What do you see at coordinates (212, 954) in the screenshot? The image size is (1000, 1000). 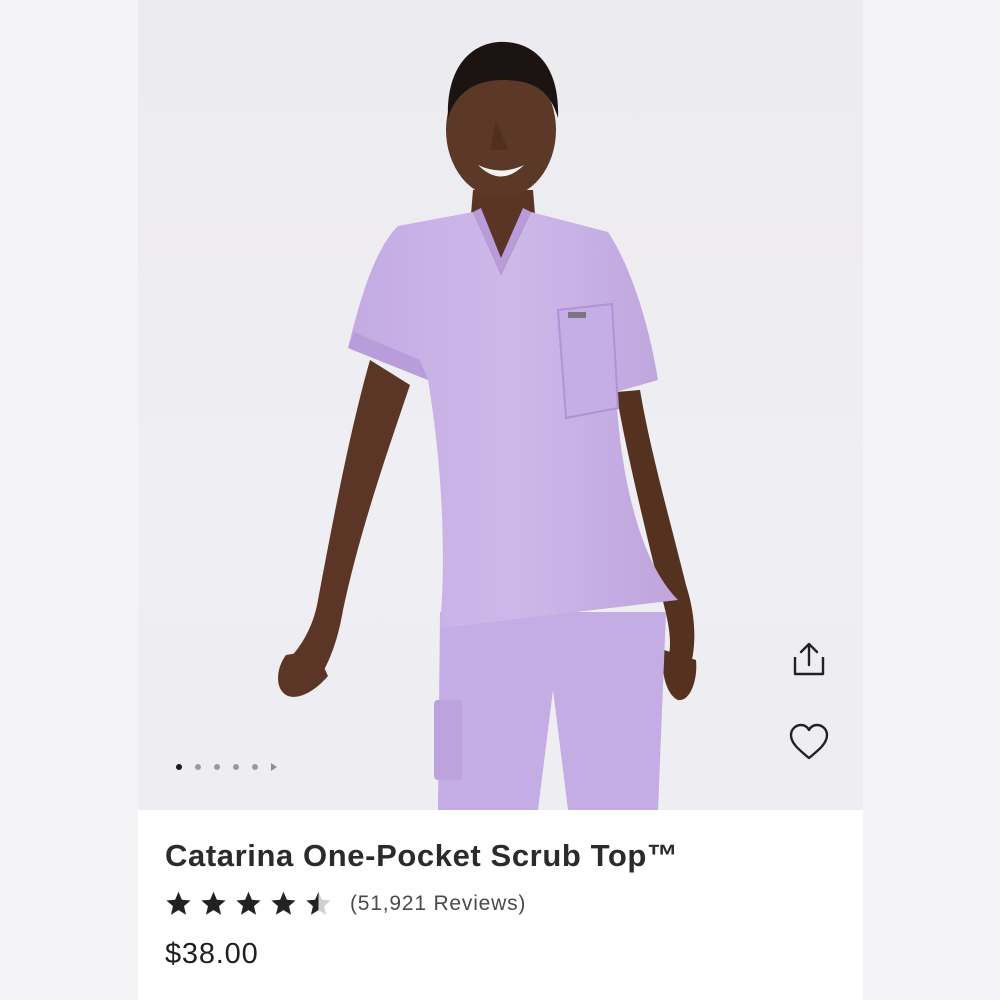 I see `product-price: $38.00` at bounding box center [212, 954].